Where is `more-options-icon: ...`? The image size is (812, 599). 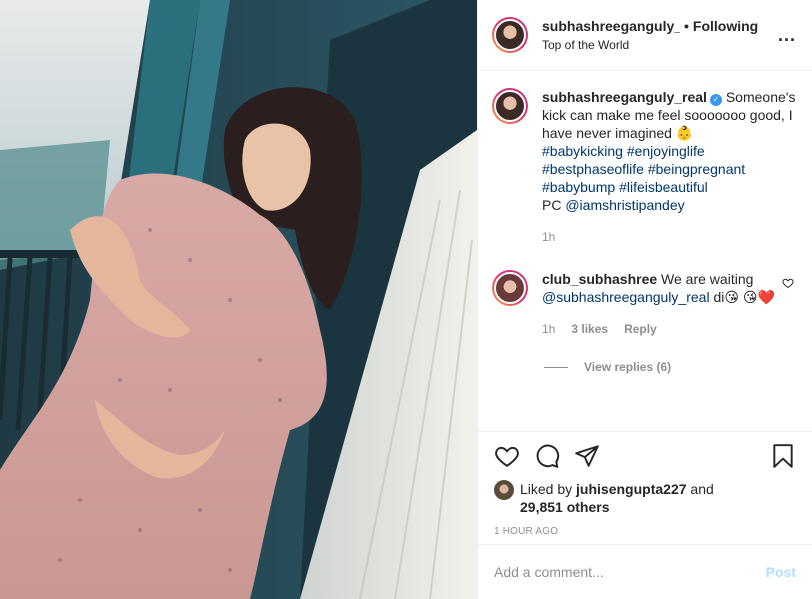 more-options-icon: ... is located at coordinates (787, 35).